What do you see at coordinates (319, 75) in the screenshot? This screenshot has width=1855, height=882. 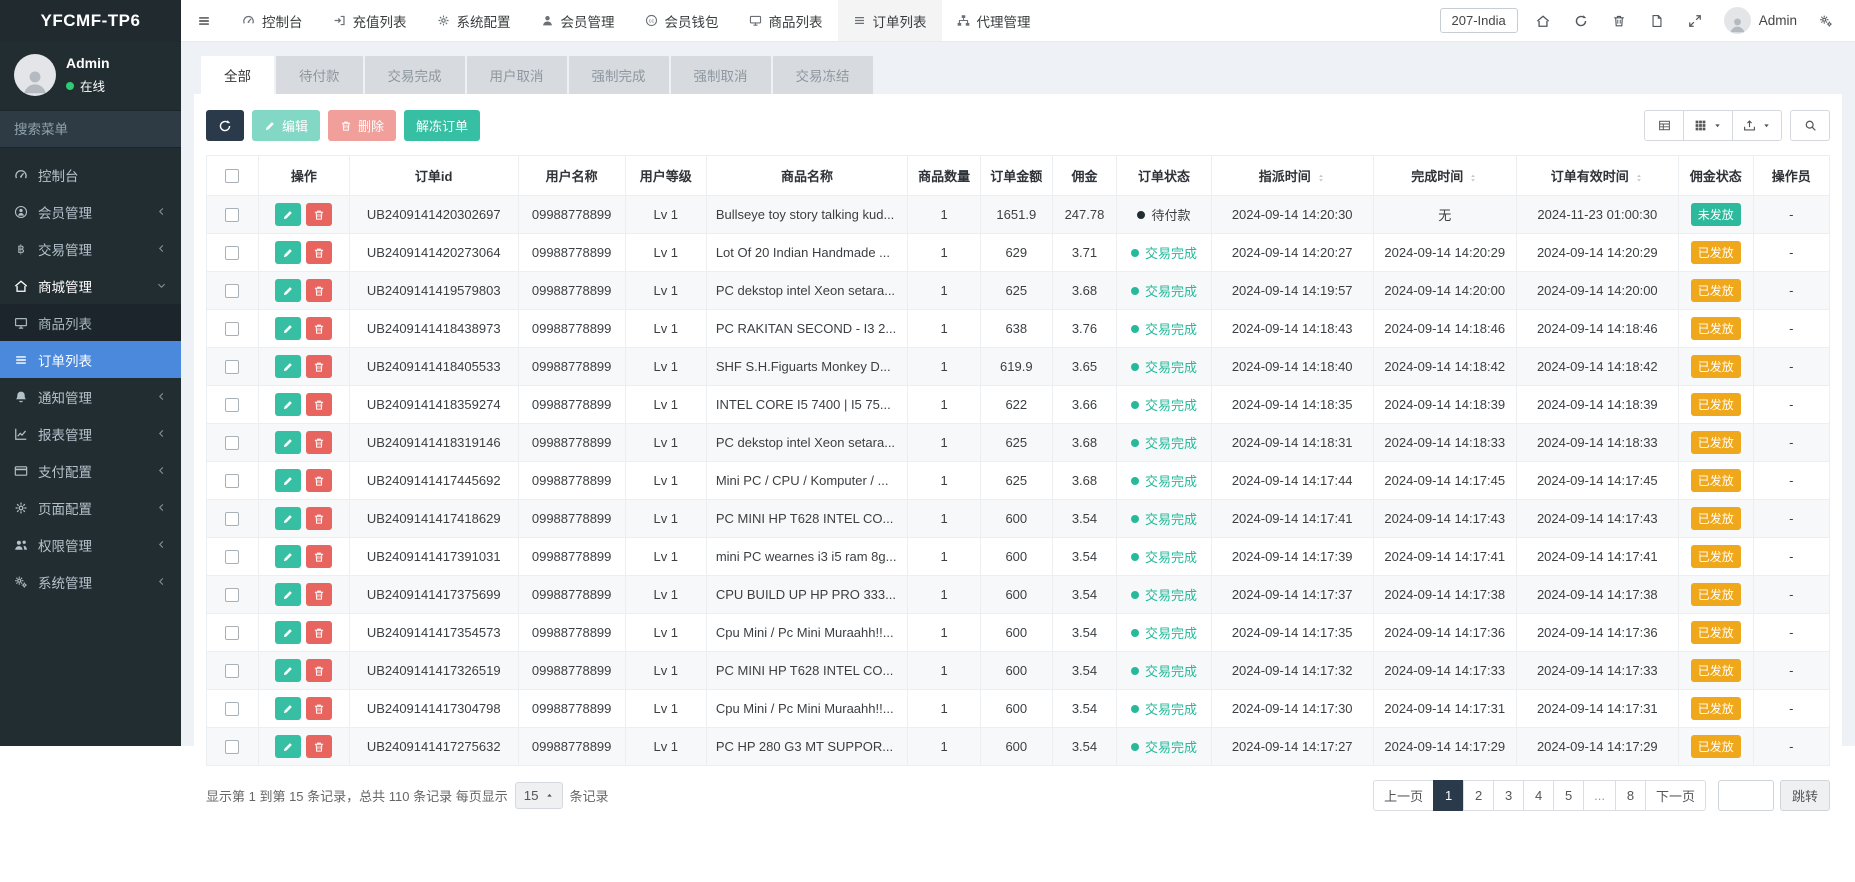 I see `tab-pending-payment: 待付款` at bounding box center [319, 75].